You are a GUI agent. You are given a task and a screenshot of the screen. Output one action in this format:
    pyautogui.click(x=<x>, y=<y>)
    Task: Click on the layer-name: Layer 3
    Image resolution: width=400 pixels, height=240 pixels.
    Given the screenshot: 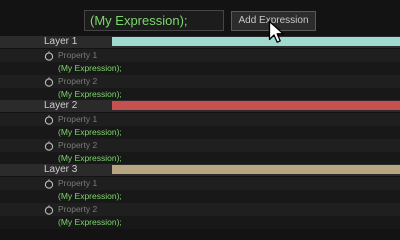 What is the action you would take?
    pyautogui.click(x=61, y=169)
    